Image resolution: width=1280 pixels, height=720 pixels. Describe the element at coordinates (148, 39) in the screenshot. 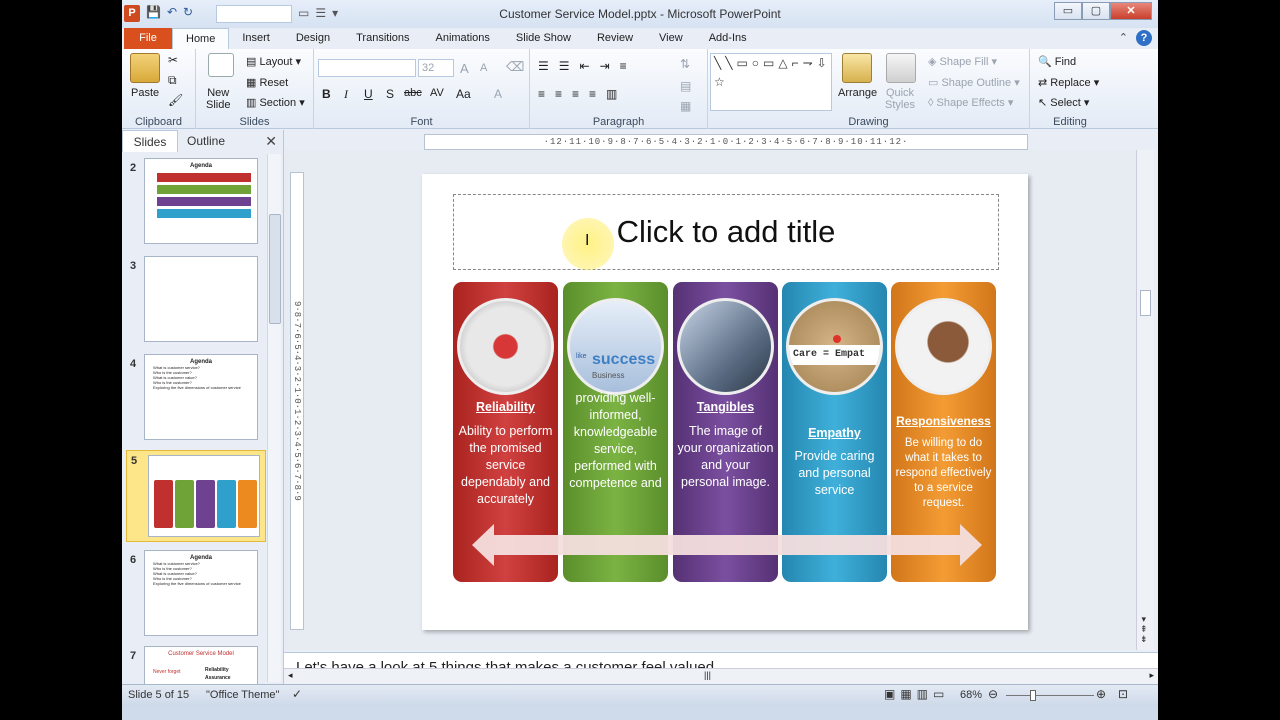

I see `tab-file: File` at that location.